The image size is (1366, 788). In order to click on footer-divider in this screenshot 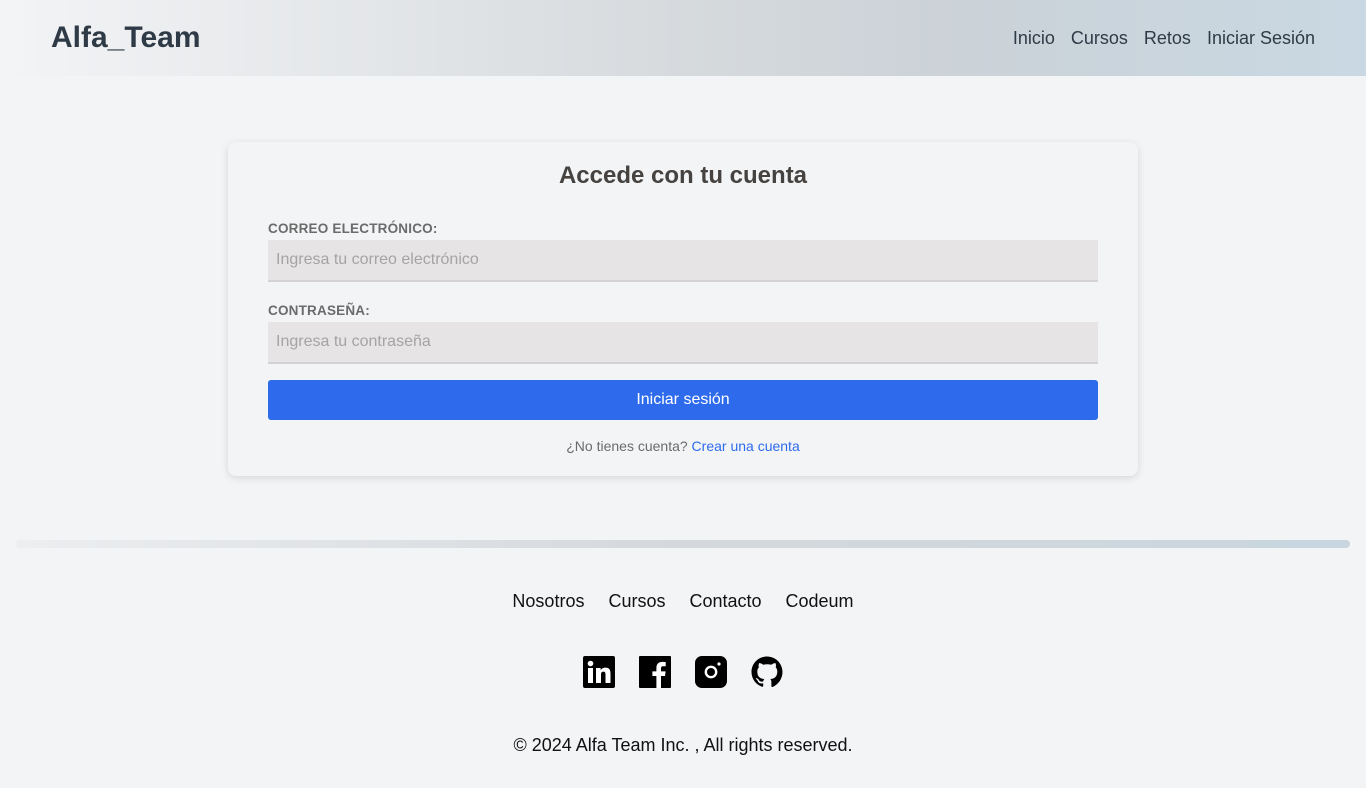, I will do `click(683, 544)`.